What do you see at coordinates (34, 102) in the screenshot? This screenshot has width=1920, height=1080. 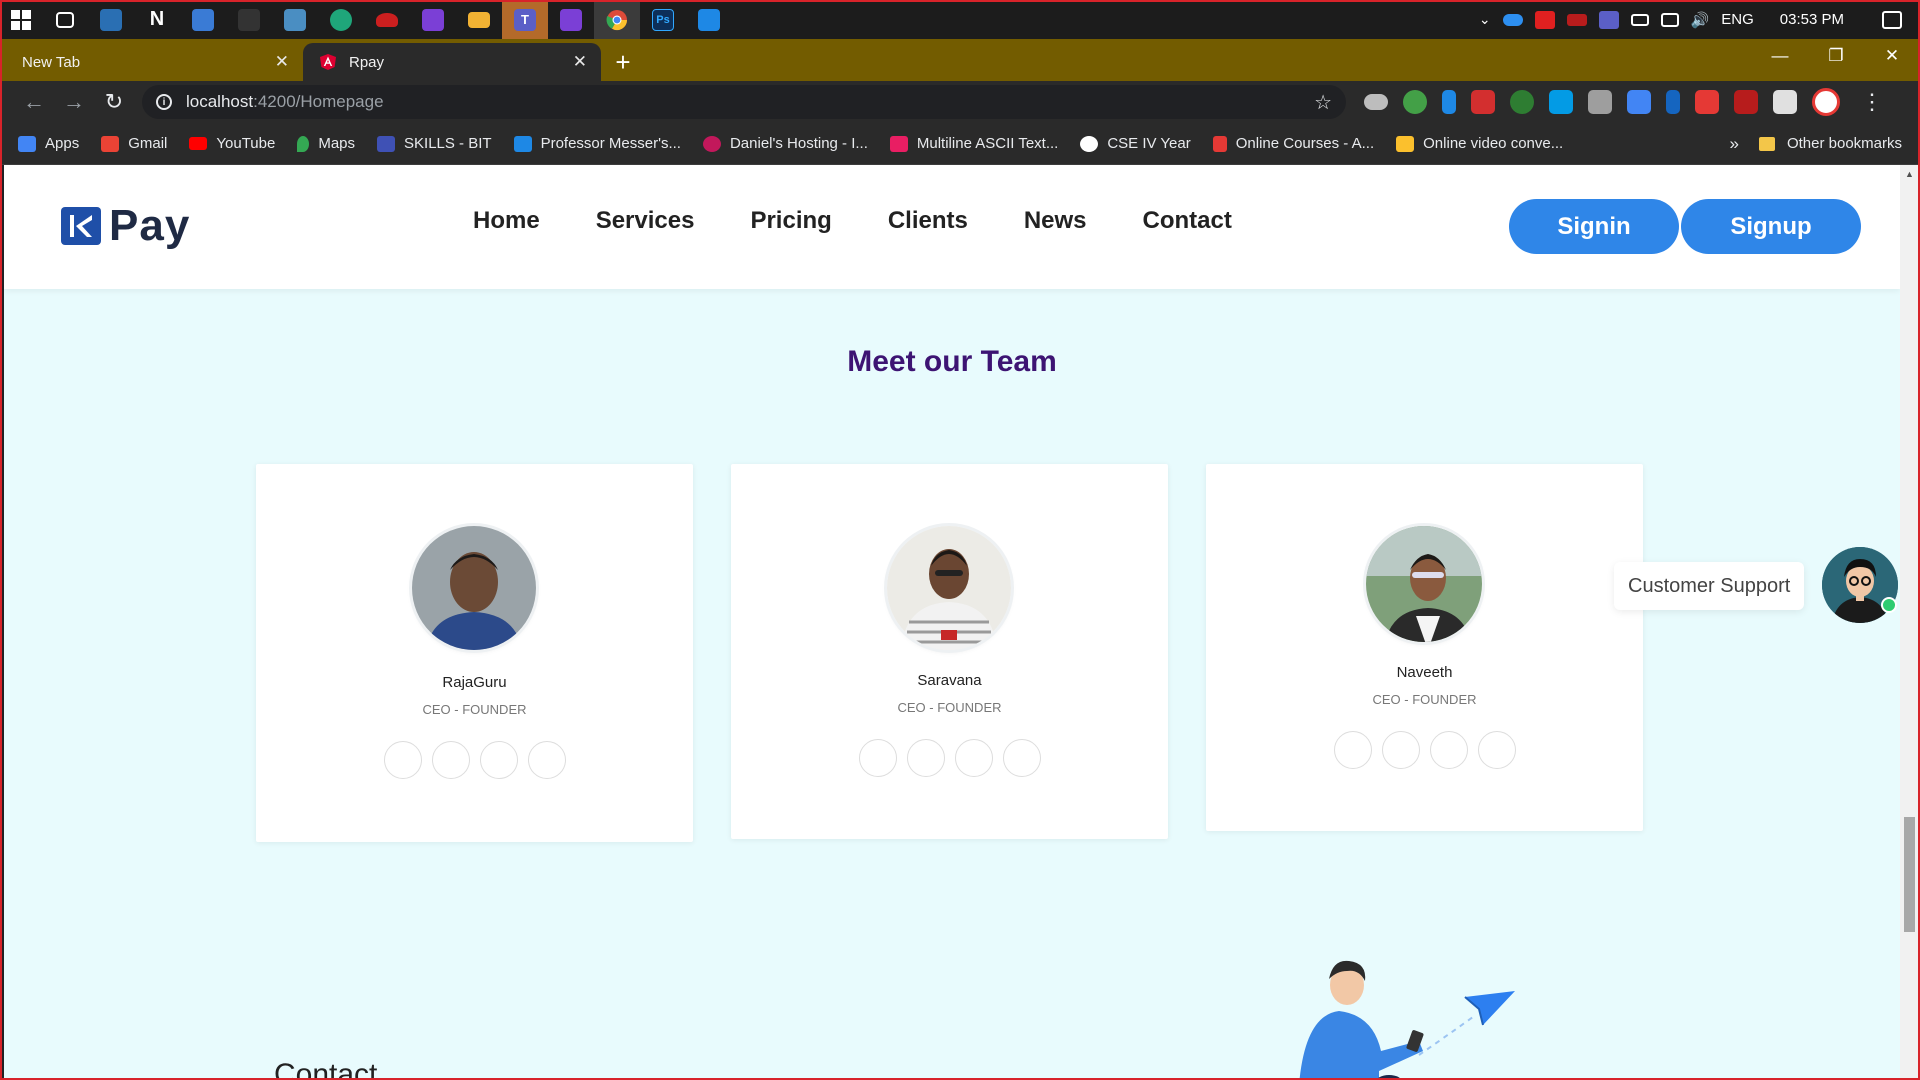 I see `back-button: ←` at bounding box center [34, 102].